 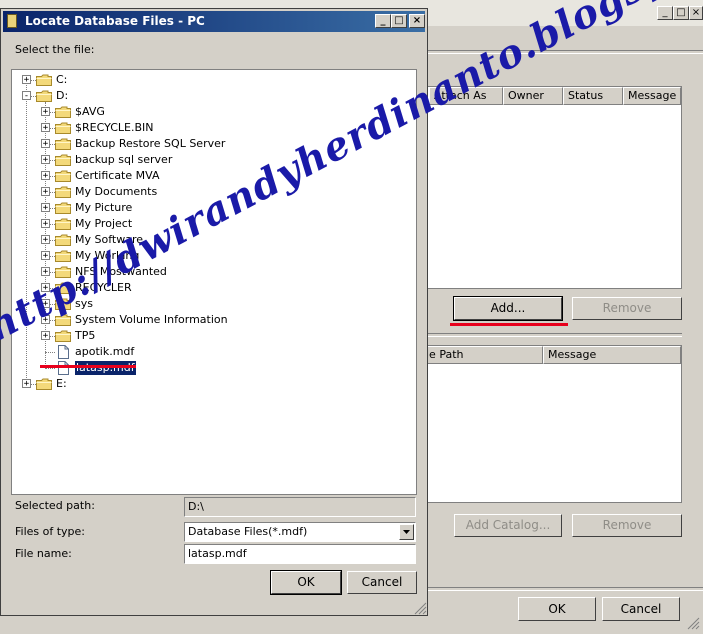 I want to click on tree-node-label: Backup Restore SQL Server, so click(x=150, y=143).